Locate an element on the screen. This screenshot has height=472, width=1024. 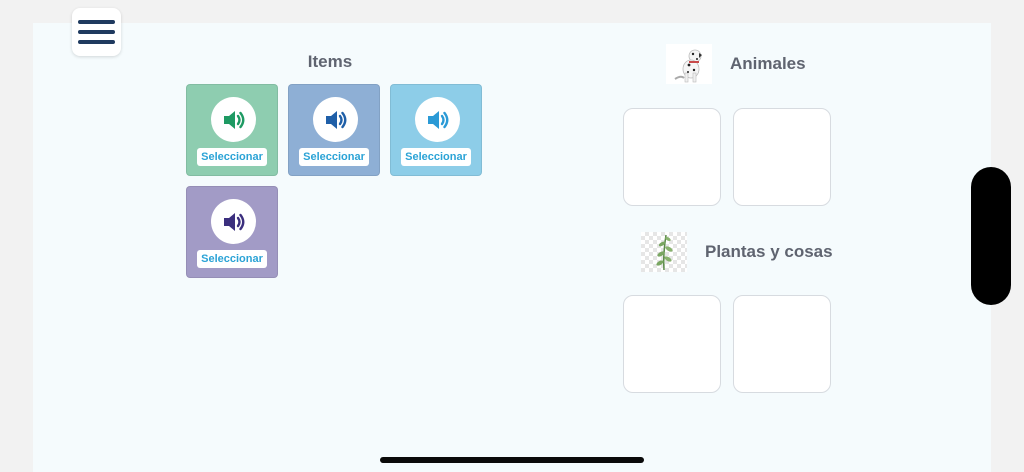
category-title: Animales is located at coordinates (768, 63).